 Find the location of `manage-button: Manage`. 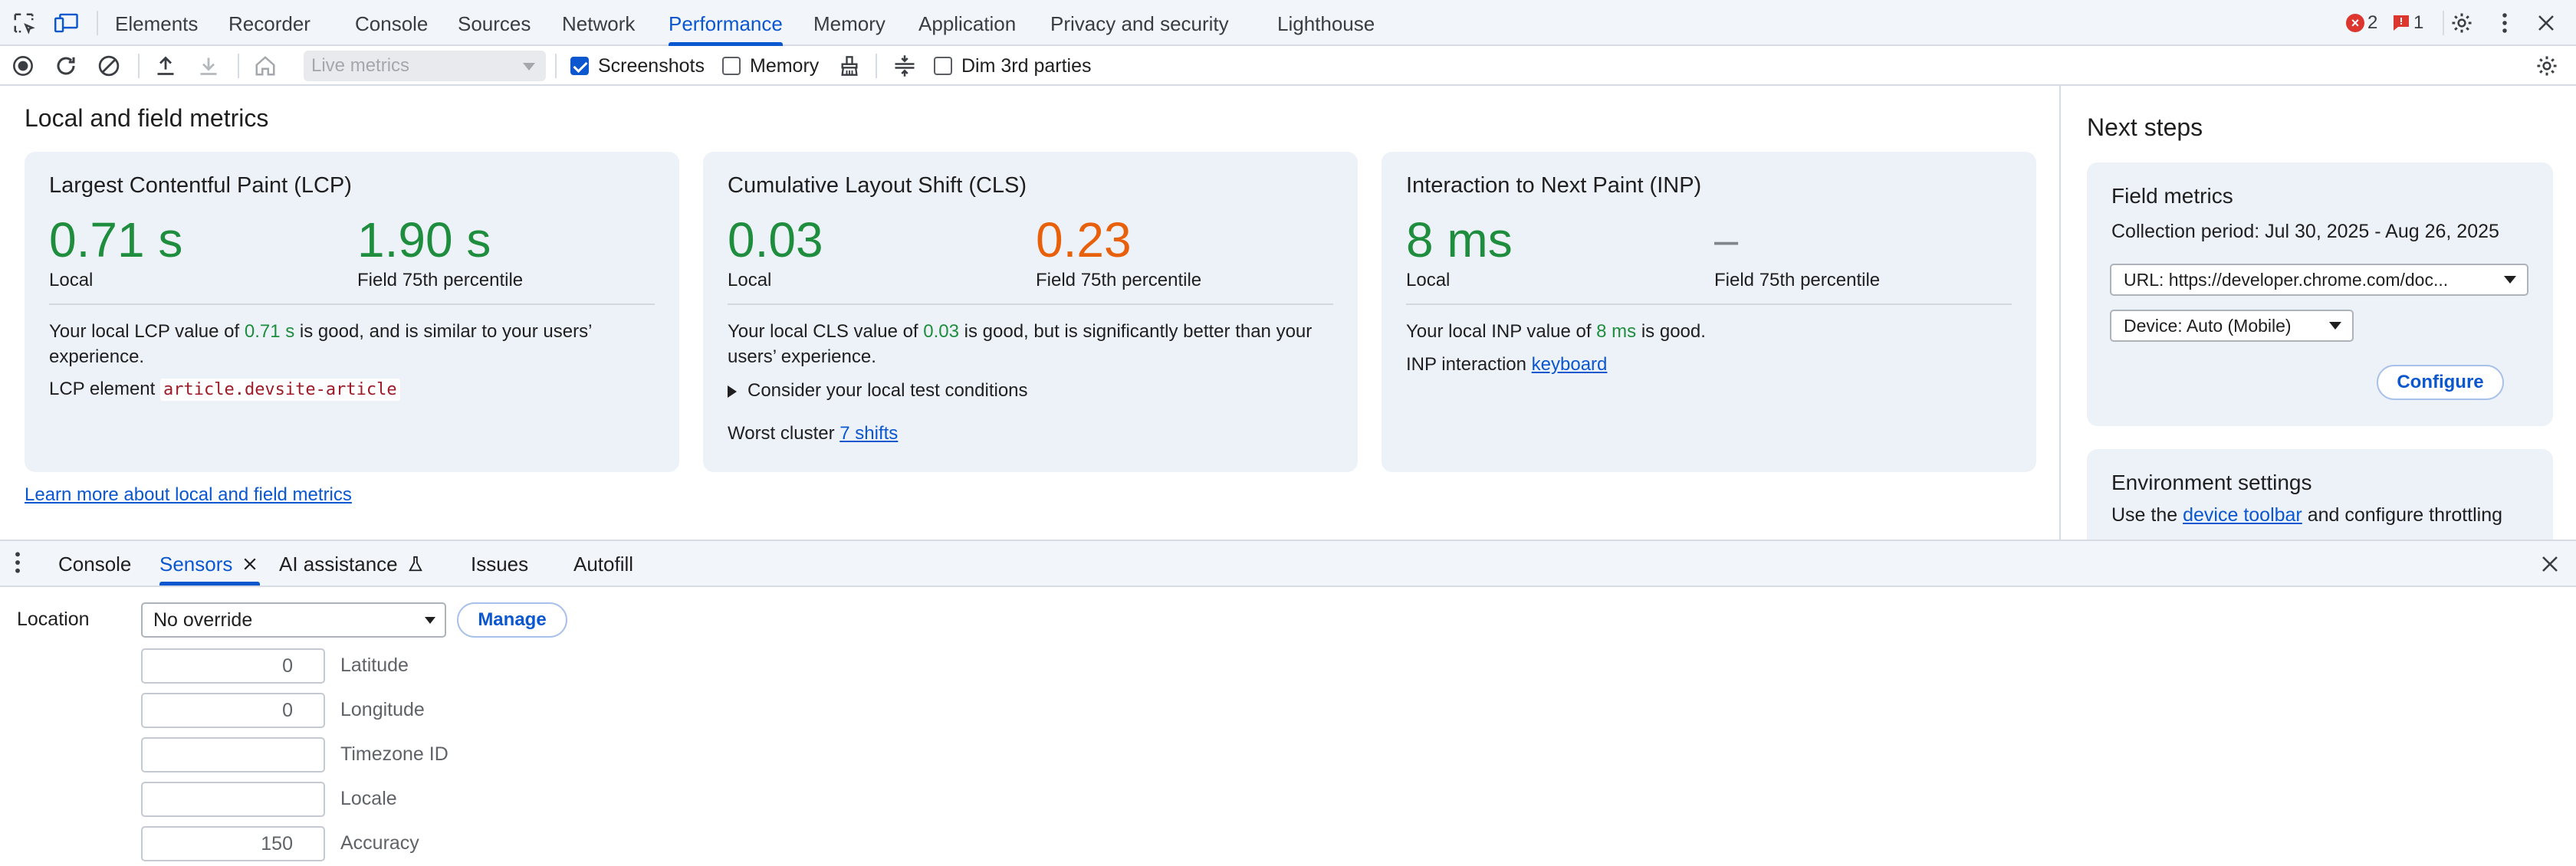

manage-button: Manage is located at coordinates (512, 620).